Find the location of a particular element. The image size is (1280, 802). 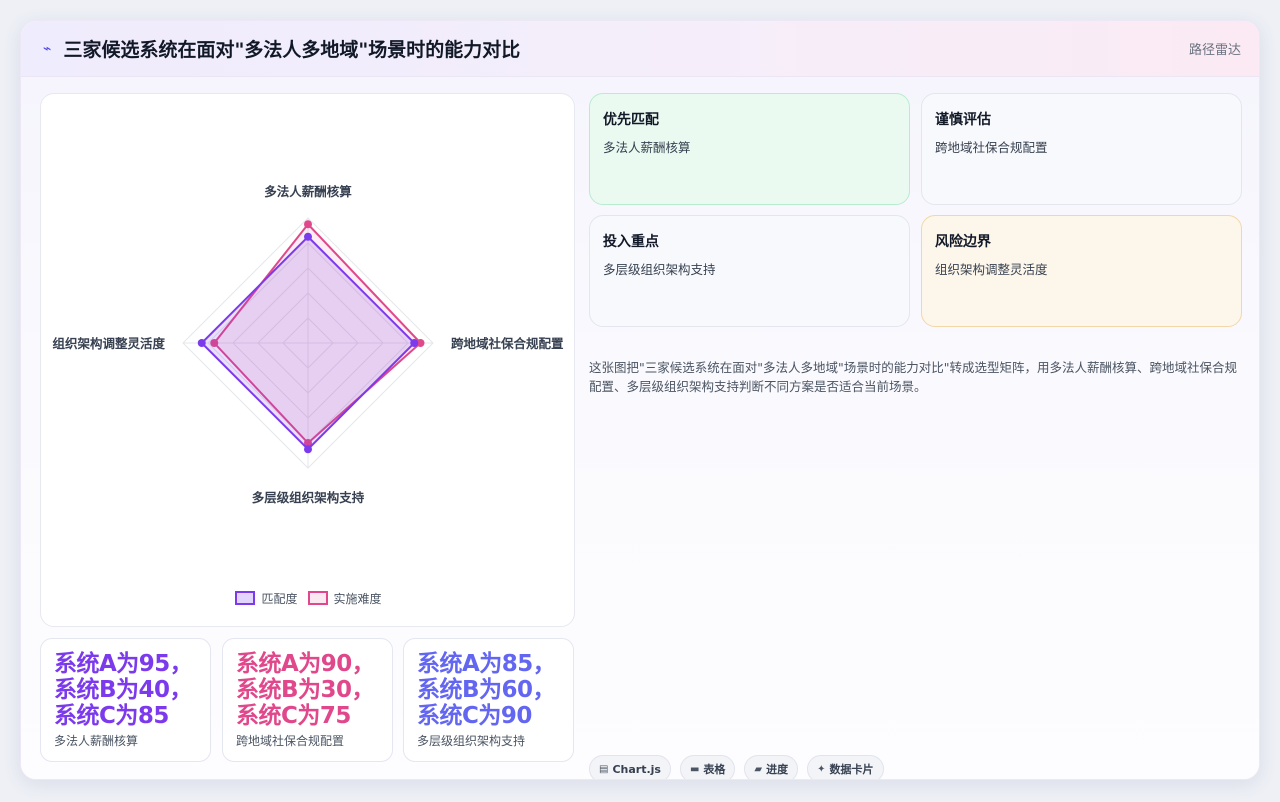

radar-axis-label: 多层级组织架构支持 is located at coordinates (308, 497).